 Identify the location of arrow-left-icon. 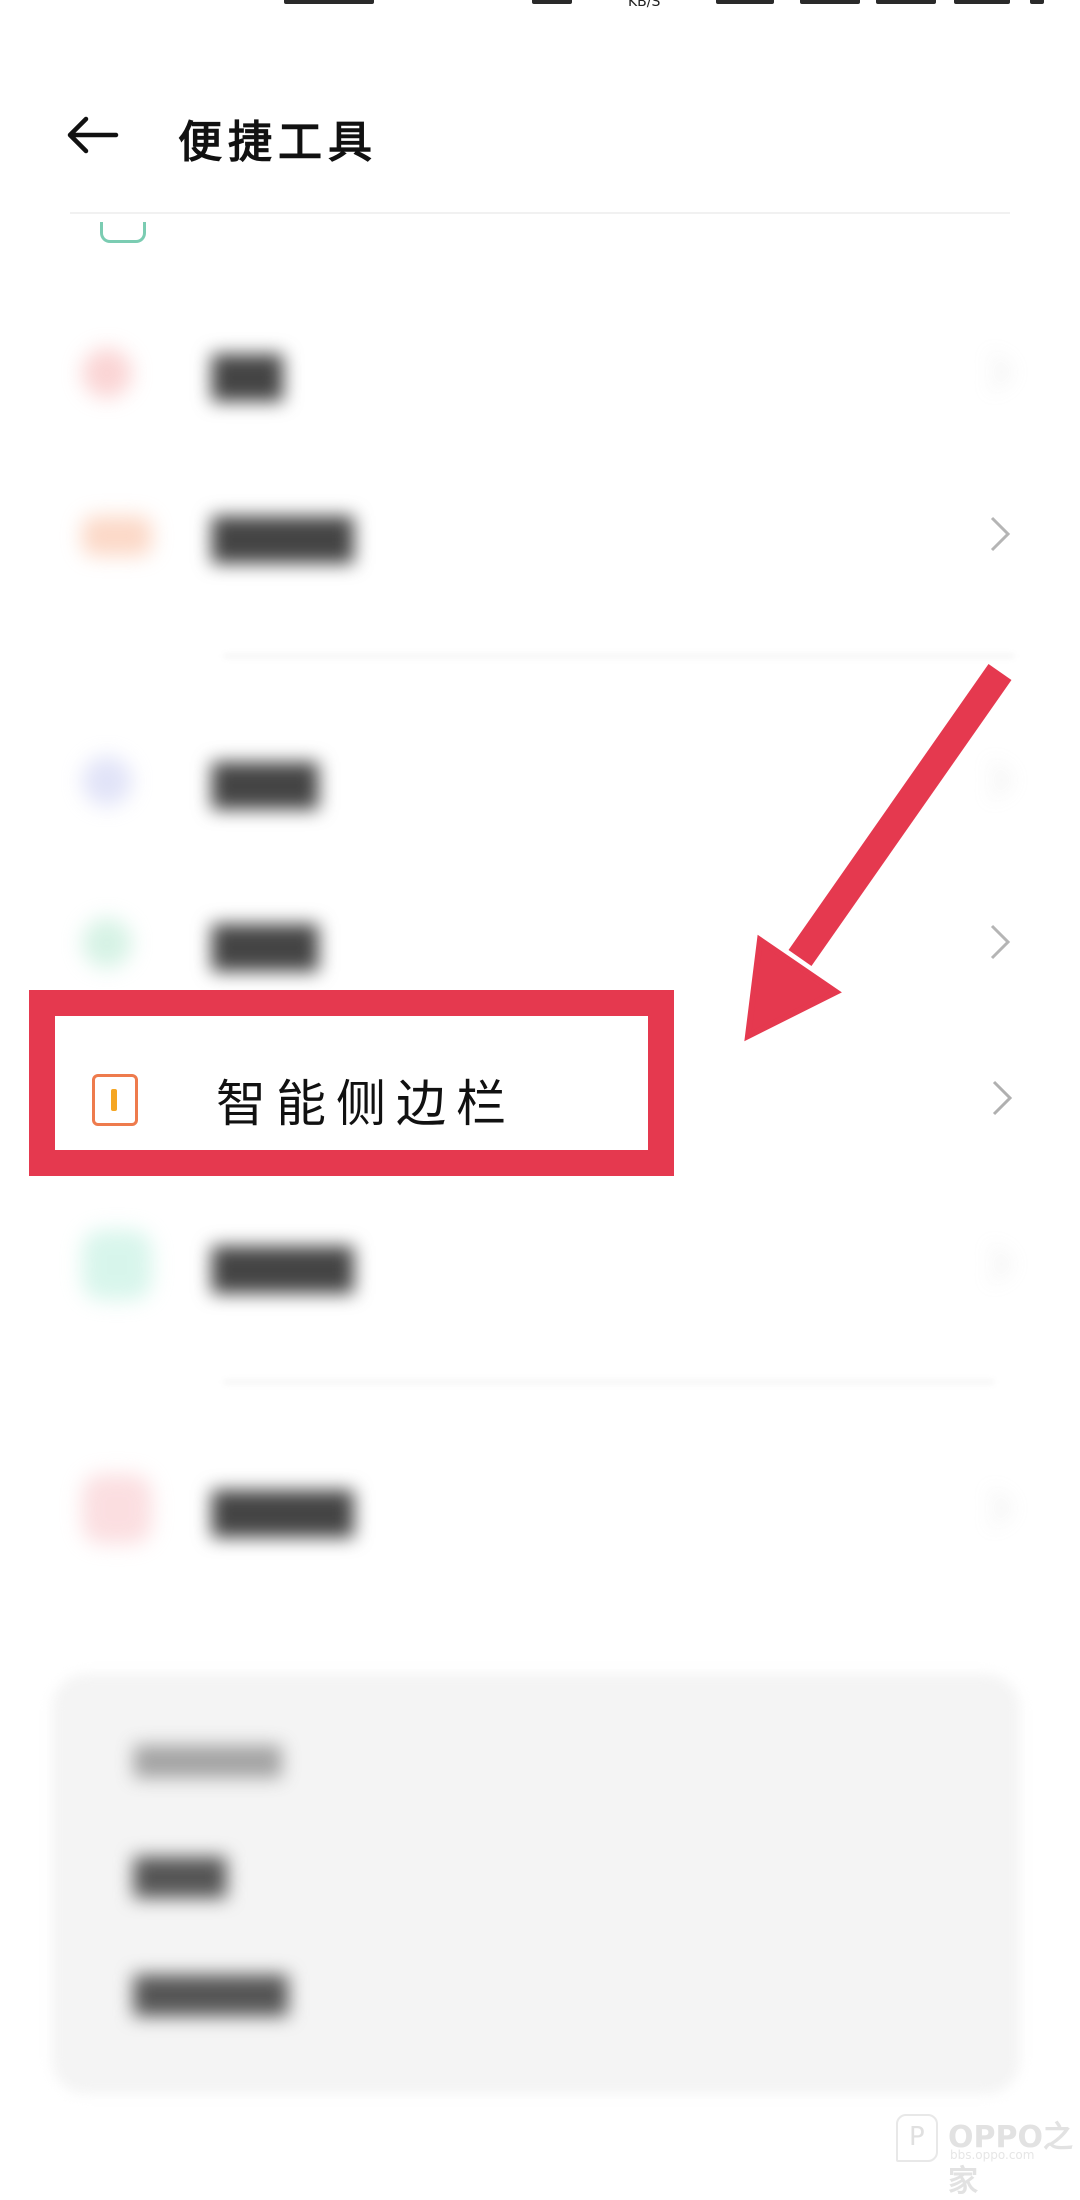
(93, 135).